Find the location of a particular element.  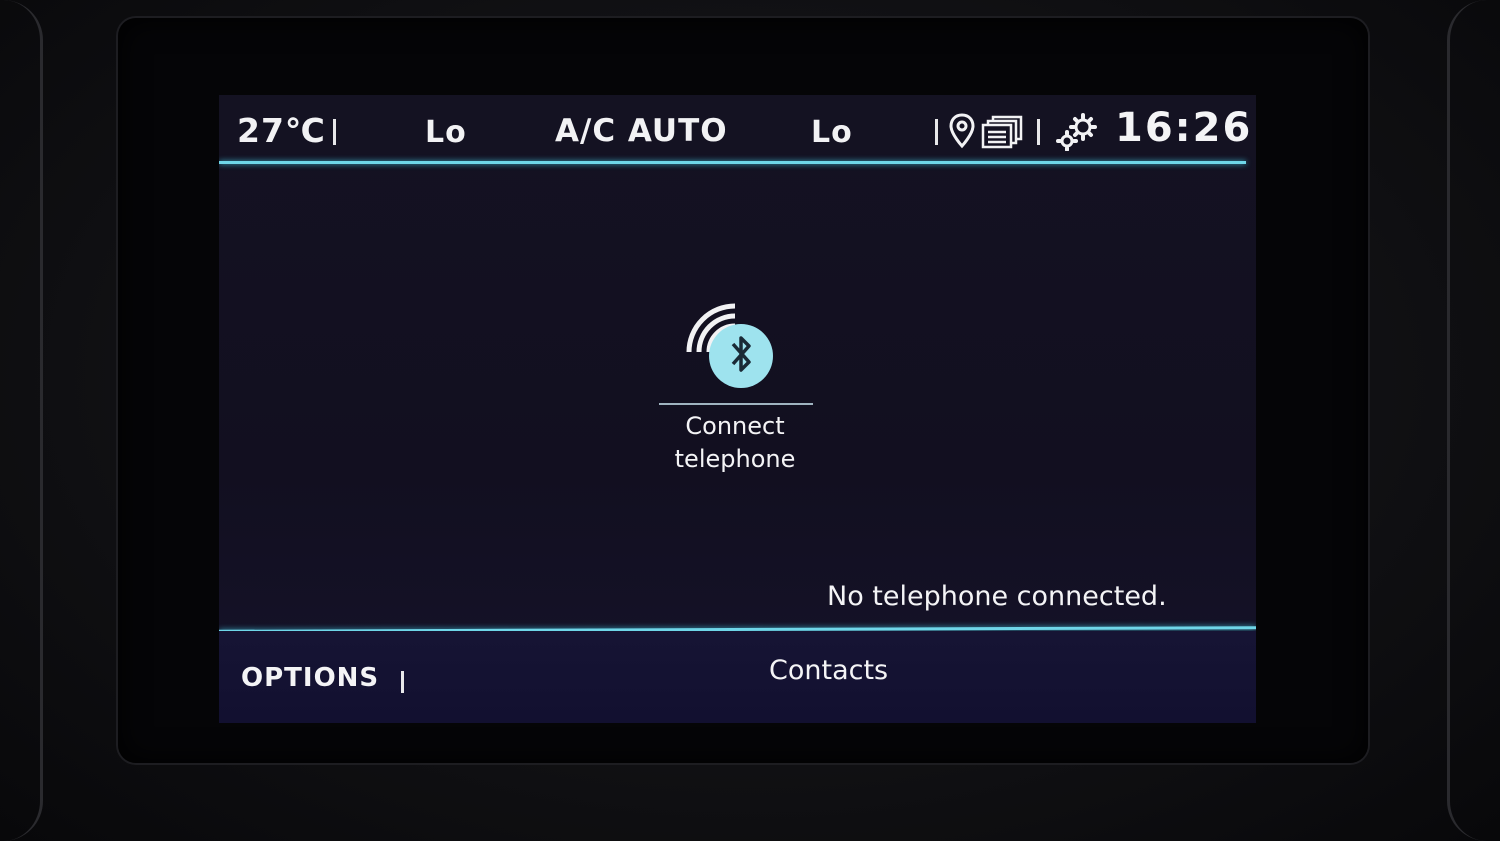

location-pin-icon is located at coordinates (962, 133).